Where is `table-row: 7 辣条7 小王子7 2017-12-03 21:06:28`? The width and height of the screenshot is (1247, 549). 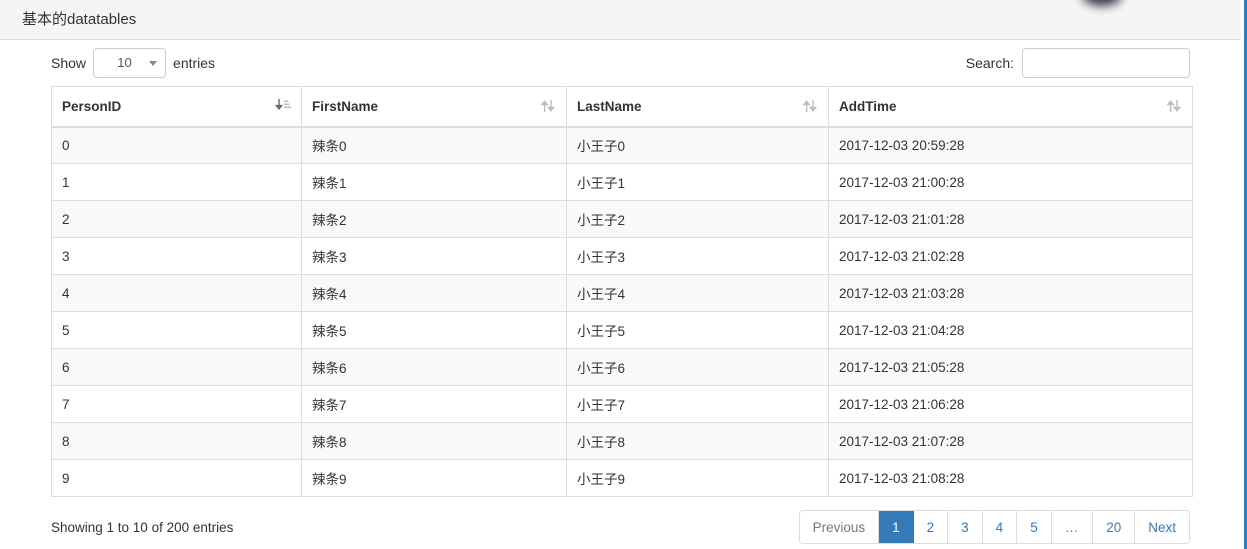 table-row: 7 辣条7 小王子7 2017-12-03 21:06:28 is located at coordinates (622, 404).